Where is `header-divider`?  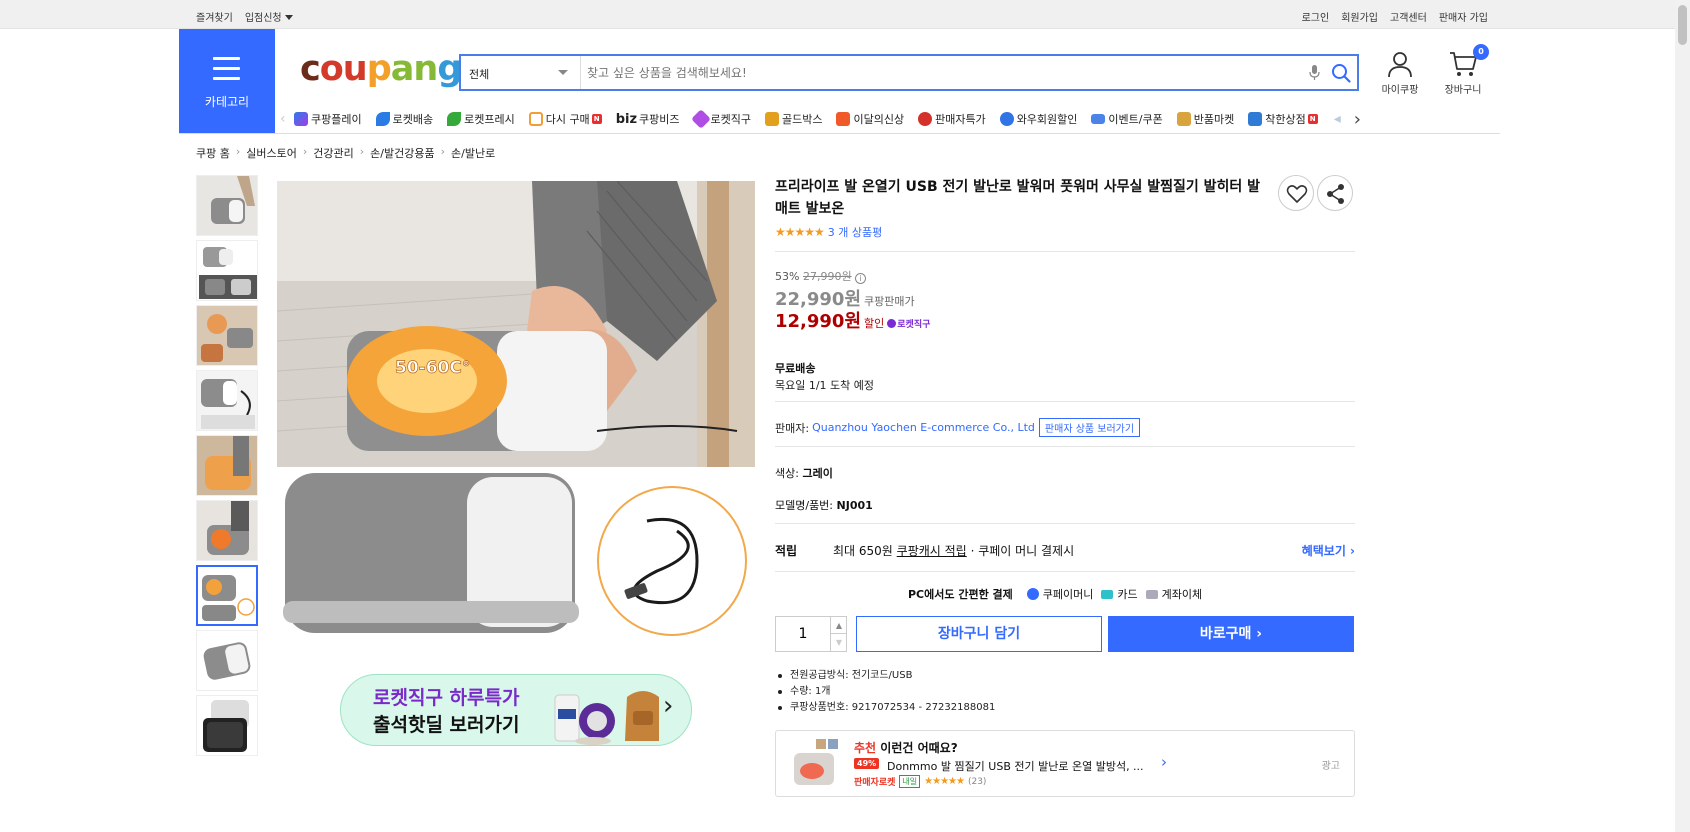
header-divider is located at coordinates (839, 133).